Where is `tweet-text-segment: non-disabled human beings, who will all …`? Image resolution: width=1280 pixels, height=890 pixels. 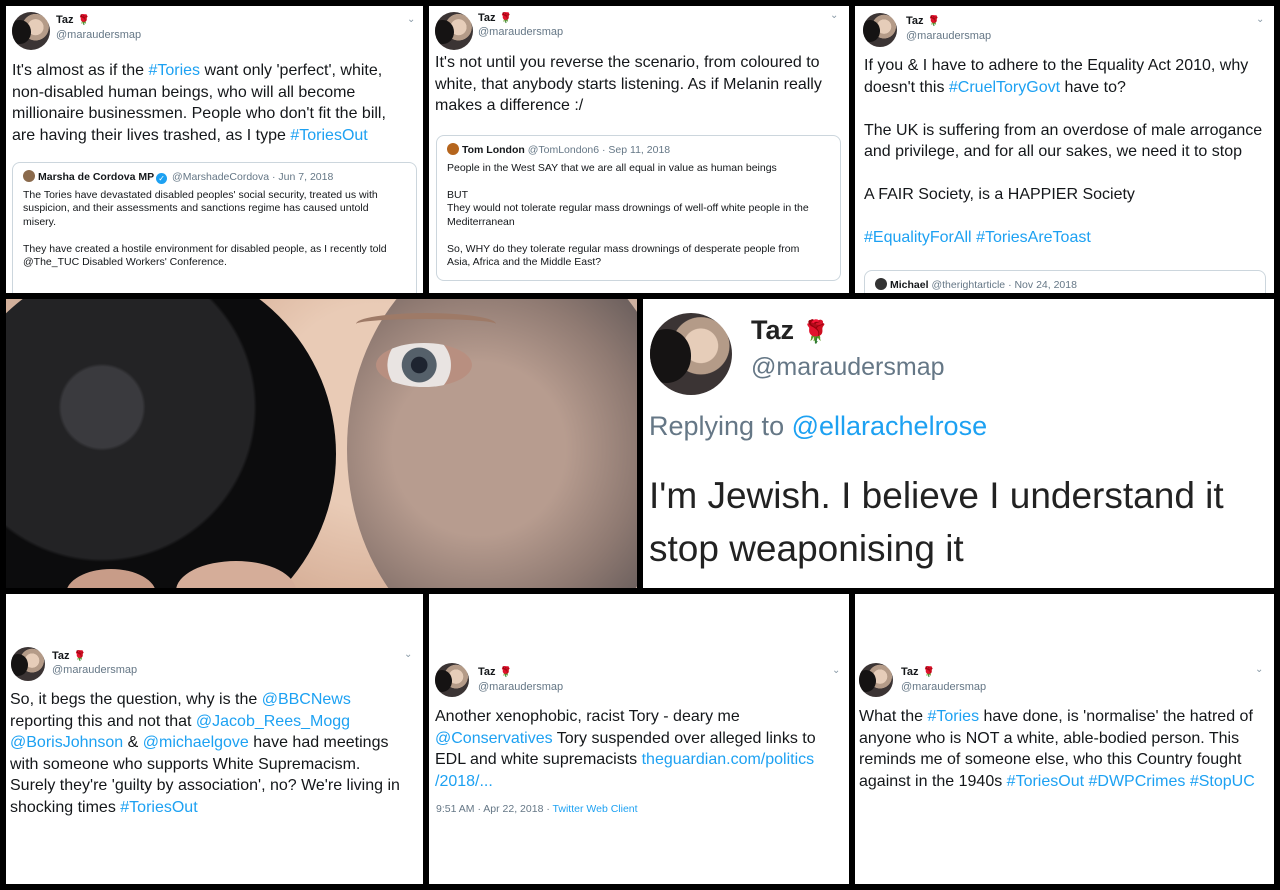 tweet-text-segment: non-disabled human beings, who will all … is located at coordinates (184, 92).